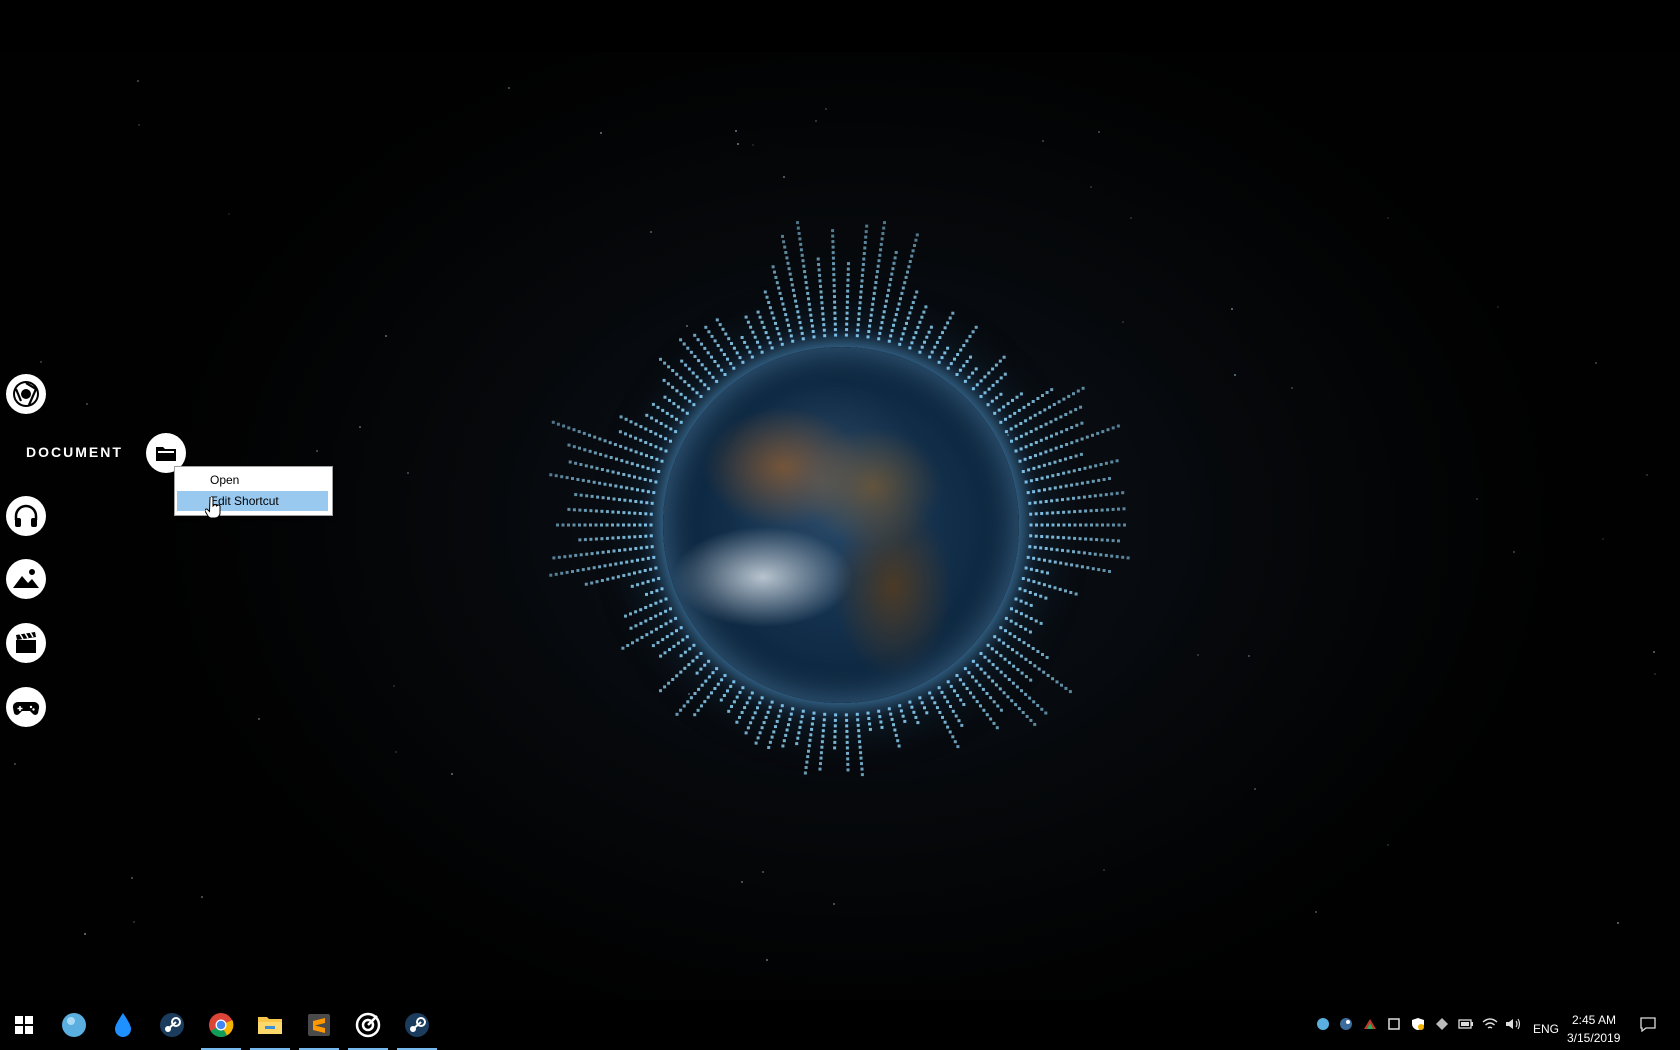  Describe the element at coordinates (1513, 1024) in the screenshot. I see `tray-volume-icon` at that location.